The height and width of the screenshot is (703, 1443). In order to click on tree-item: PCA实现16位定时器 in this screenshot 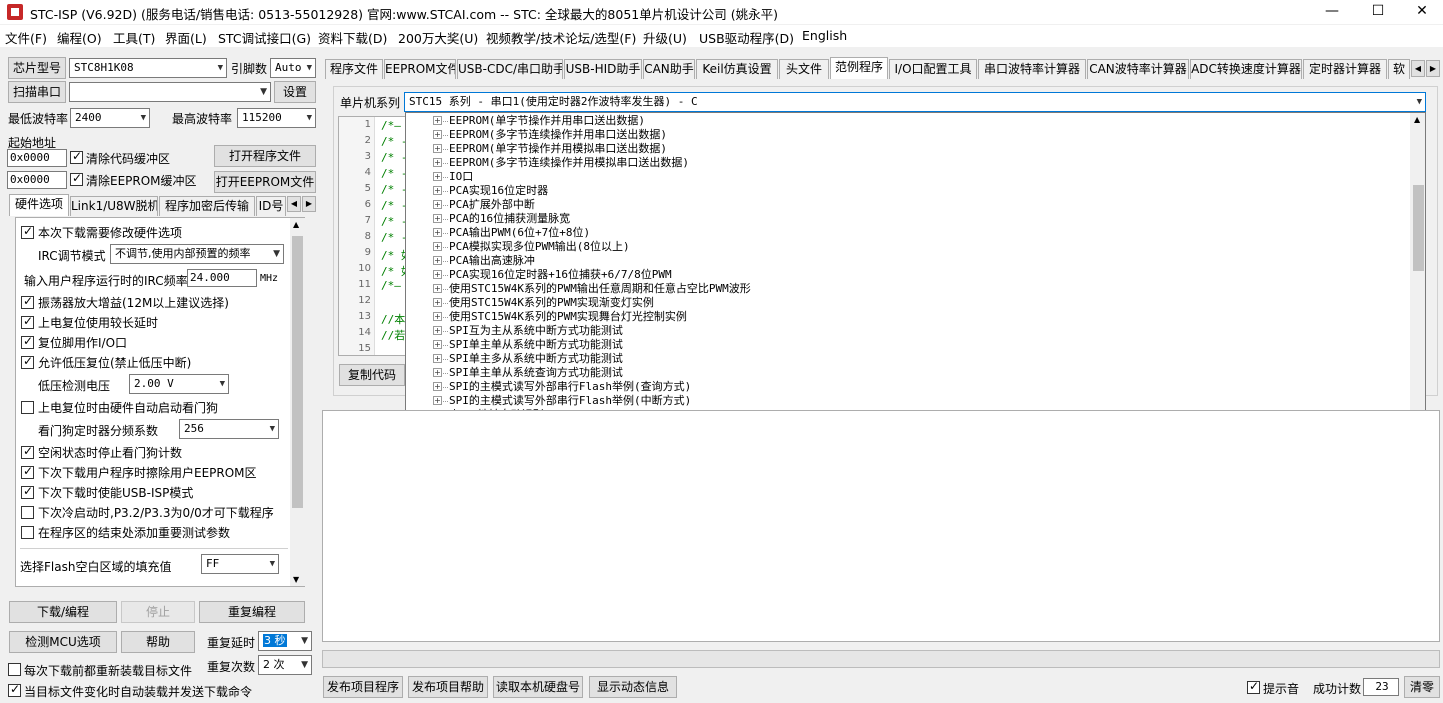, I will do `click(498, 191)`.